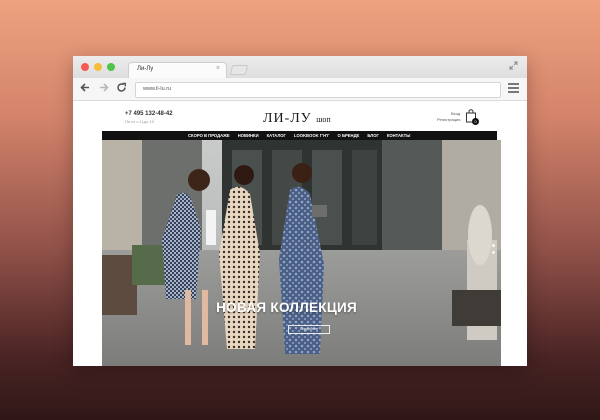 This screenshot has width=600, height=420. What do you see at coordinates (372, 135) in the screenshot?
I see `nav-item-blog: БЛОГ` at bounding box center [372, 135].